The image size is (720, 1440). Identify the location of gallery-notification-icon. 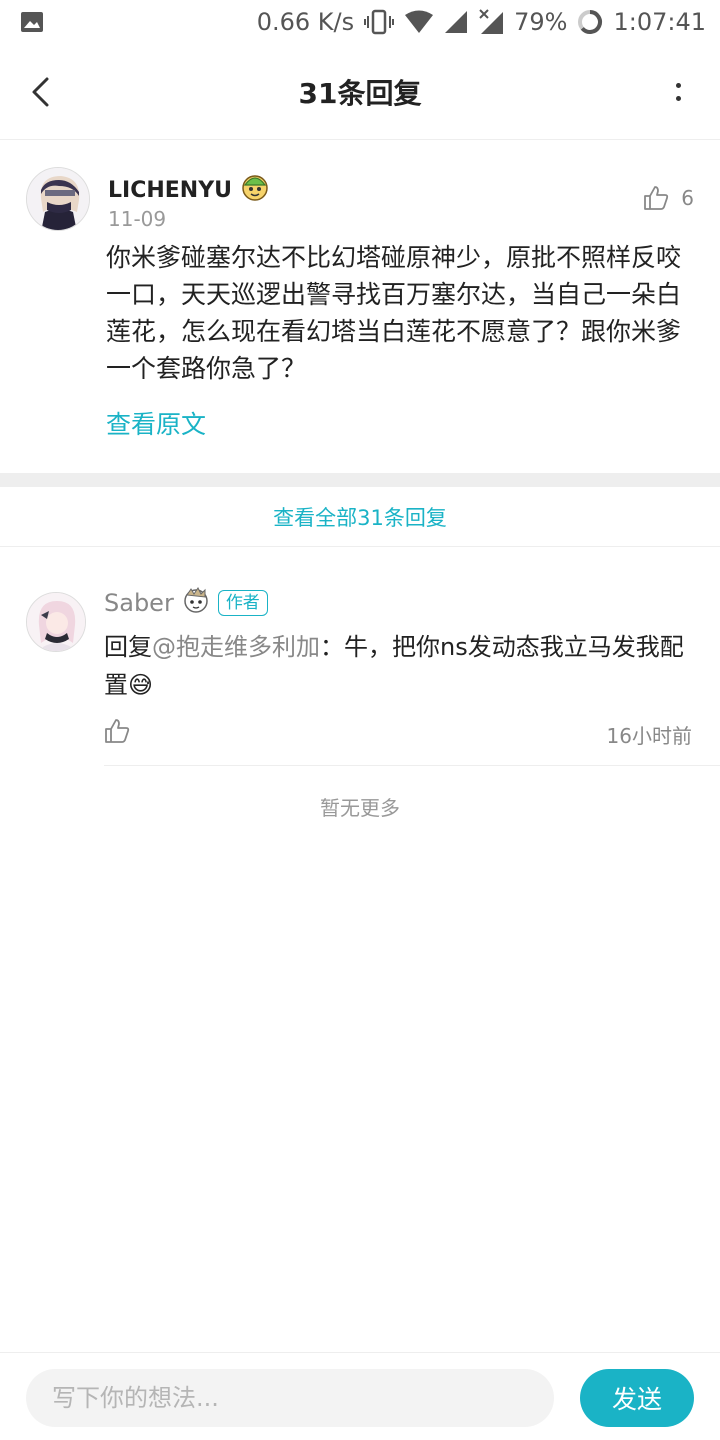
(32, 24).